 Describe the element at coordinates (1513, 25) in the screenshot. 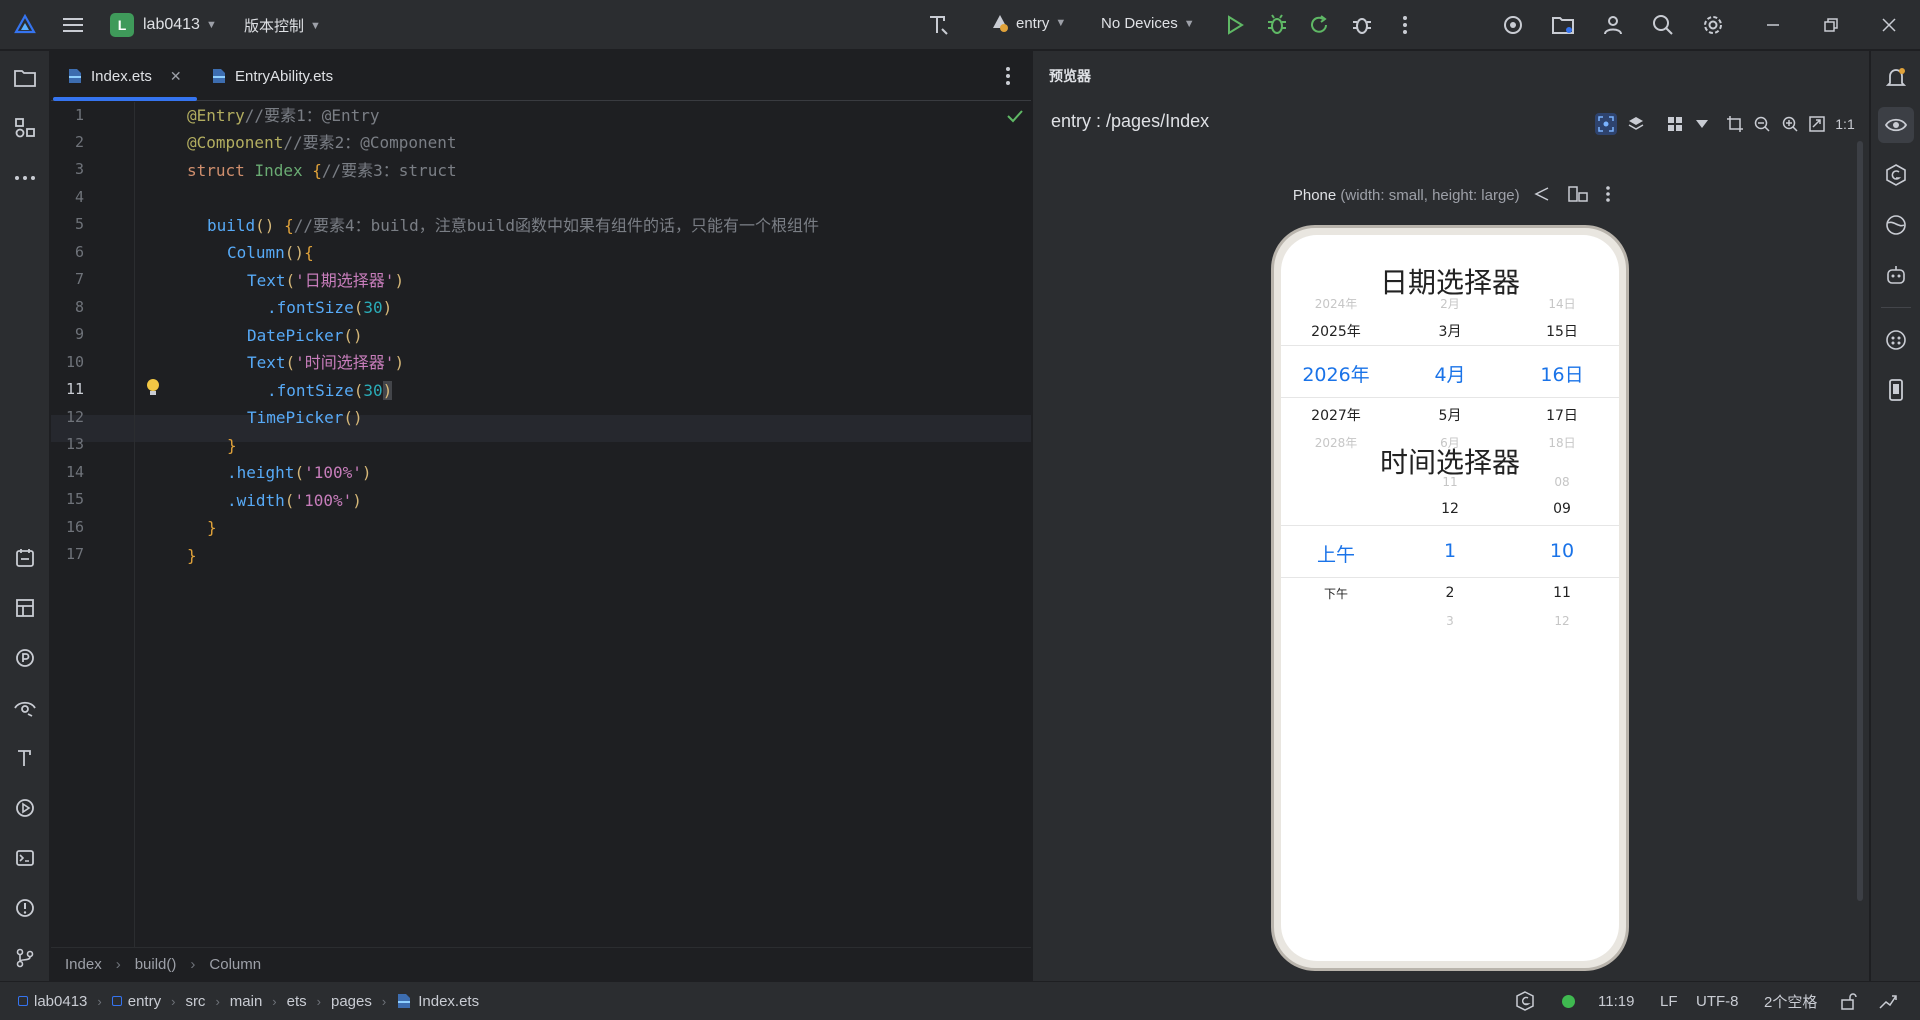

I see `device-manager-icon` at that location.